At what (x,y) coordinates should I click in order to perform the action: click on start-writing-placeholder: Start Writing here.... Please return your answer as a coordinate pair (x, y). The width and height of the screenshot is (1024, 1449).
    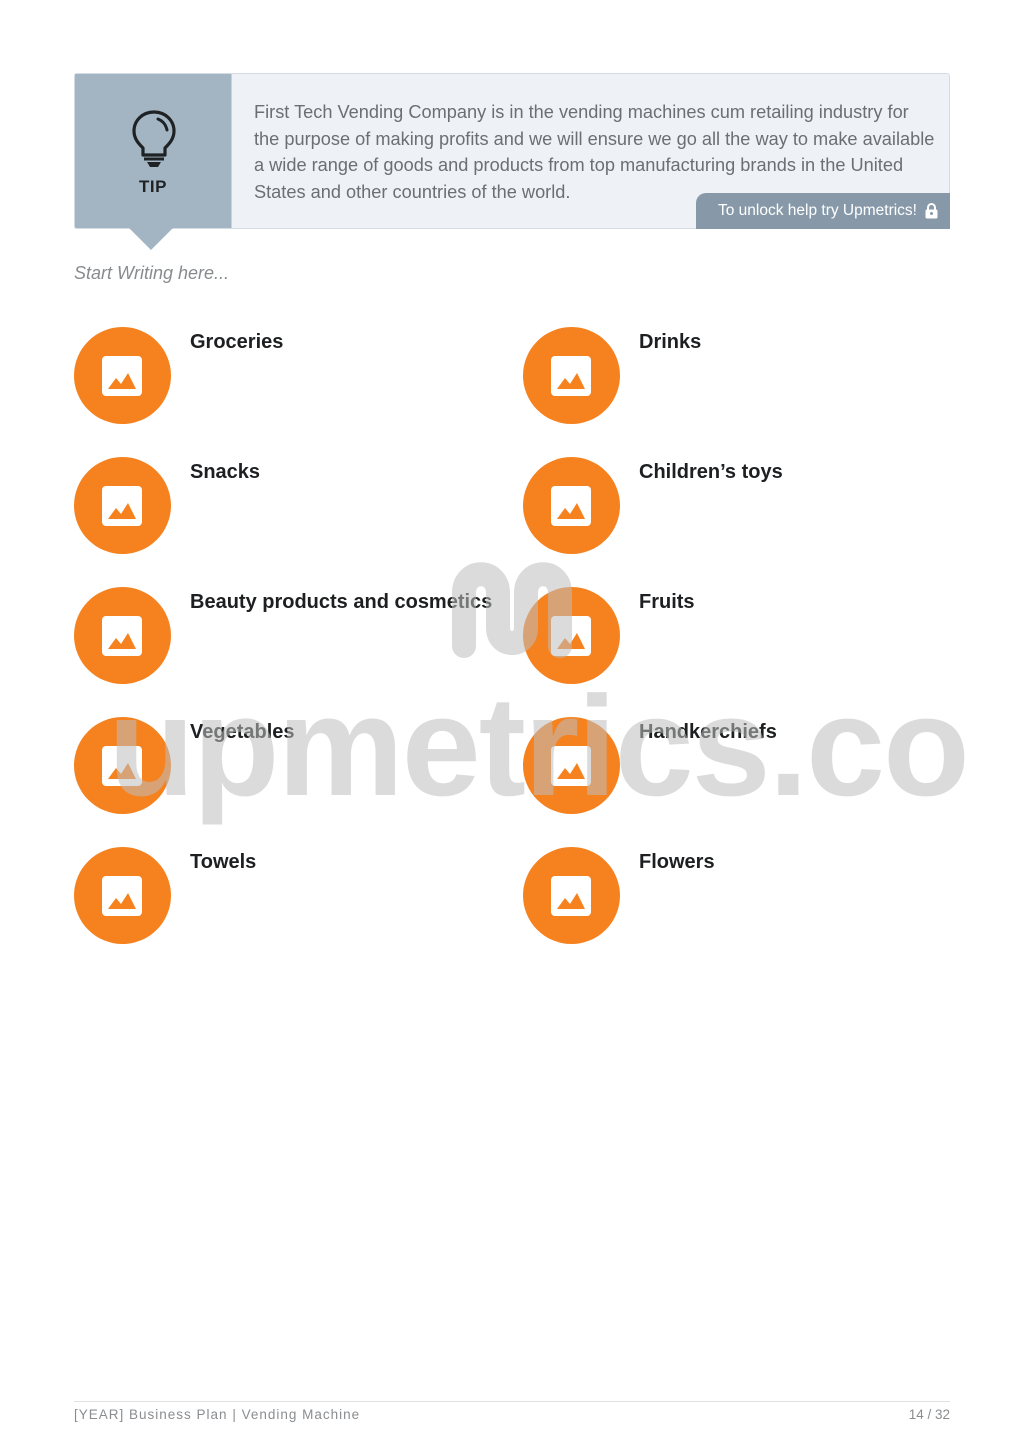
    Looking at the image, I should click on (151, 273).